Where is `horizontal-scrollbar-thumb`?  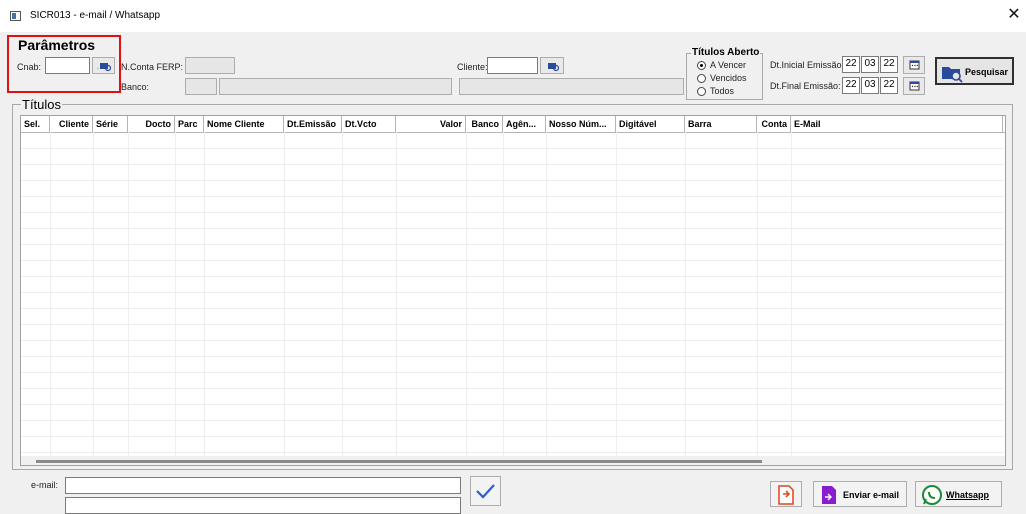
horizontal-scrollbar-thumb is located at coordinates (399, 461).